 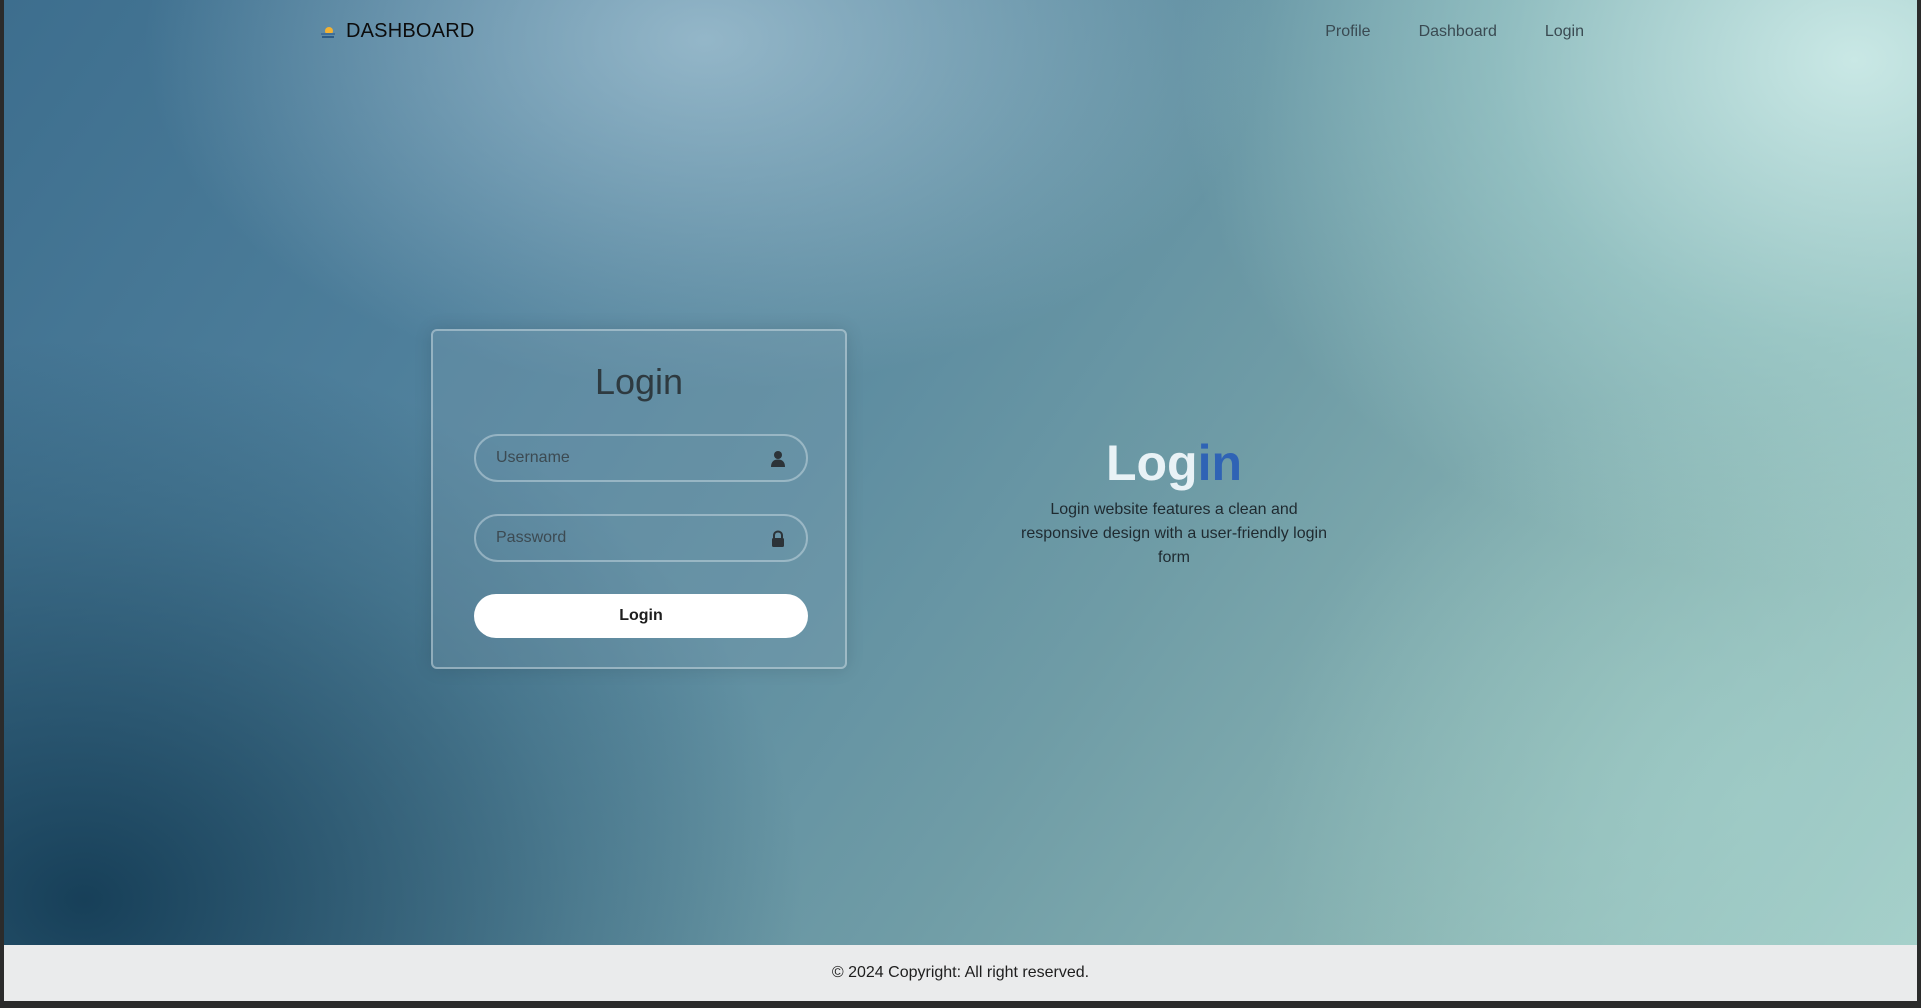 I want to click on promo-heading-part-b: in, so click(x=1220, y=463).